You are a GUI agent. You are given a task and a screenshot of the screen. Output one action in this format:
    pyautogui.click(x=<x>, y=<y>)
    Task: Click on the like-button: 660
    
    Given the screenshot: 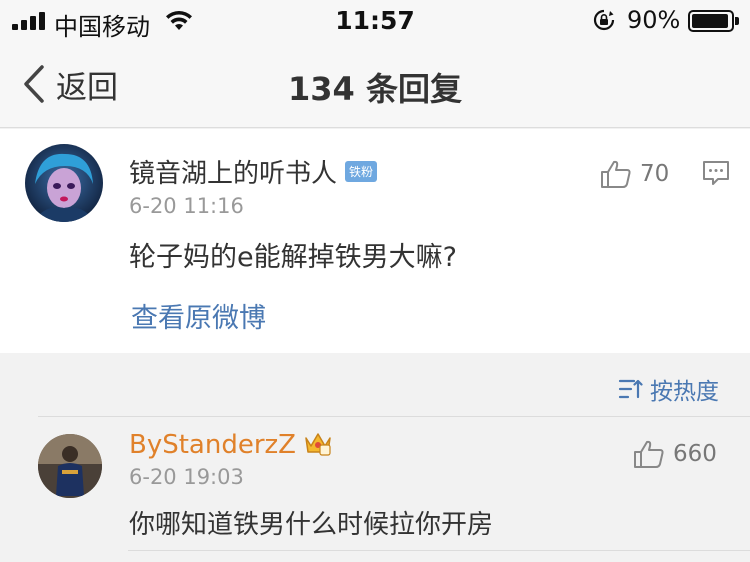 What is the action you would take?
    pyautogui.click(x=675, y=454)
    